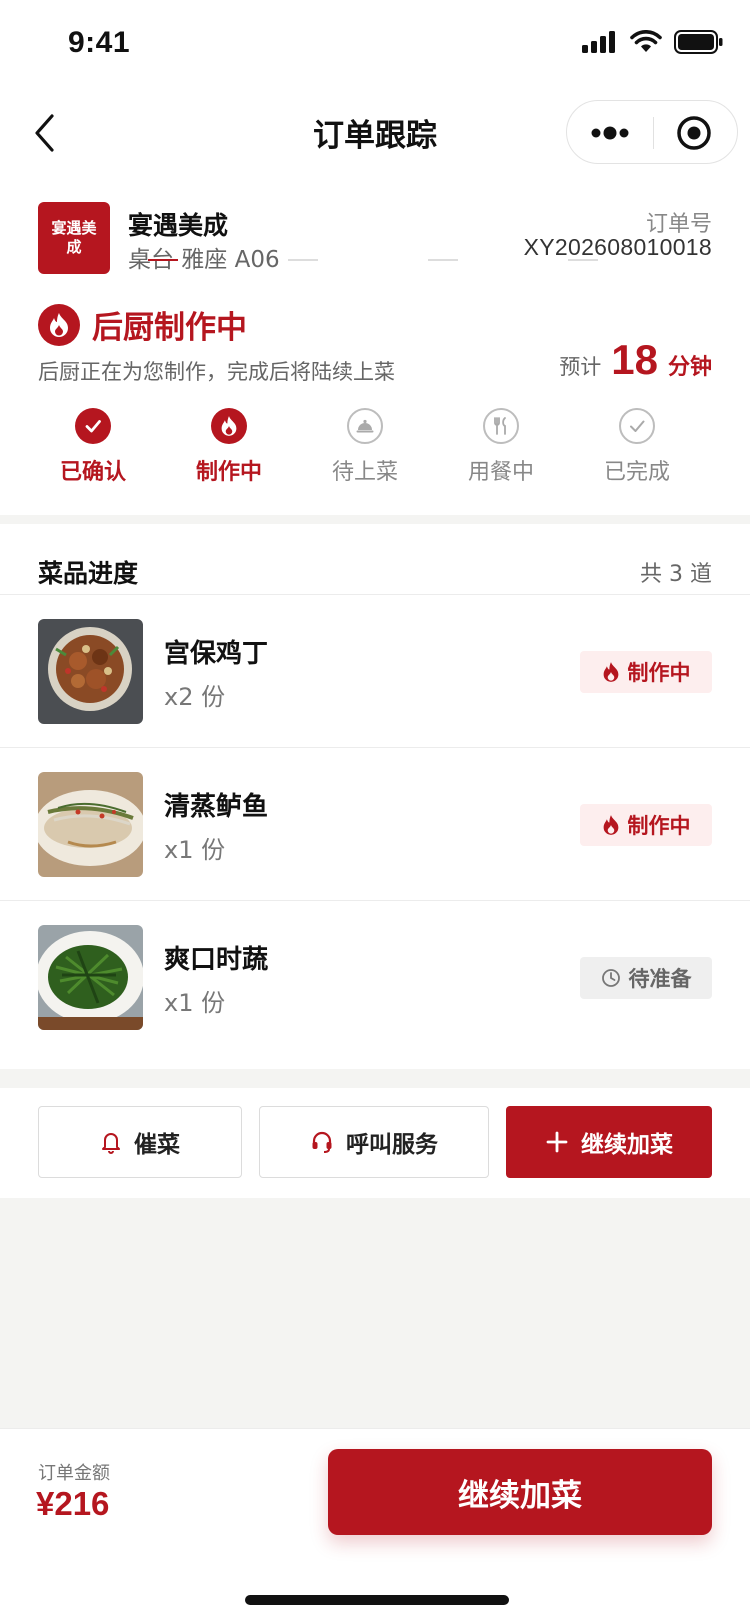 This screenshot has height=1624, width=750. I want to click on plus-icon, so click(557, 1142).